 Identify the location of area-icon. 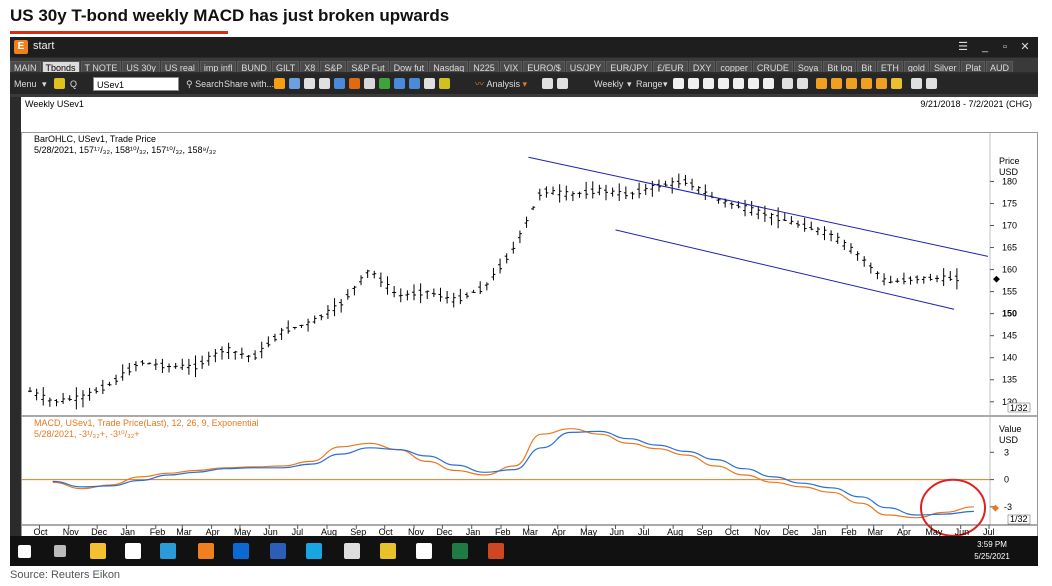
(723, 83).